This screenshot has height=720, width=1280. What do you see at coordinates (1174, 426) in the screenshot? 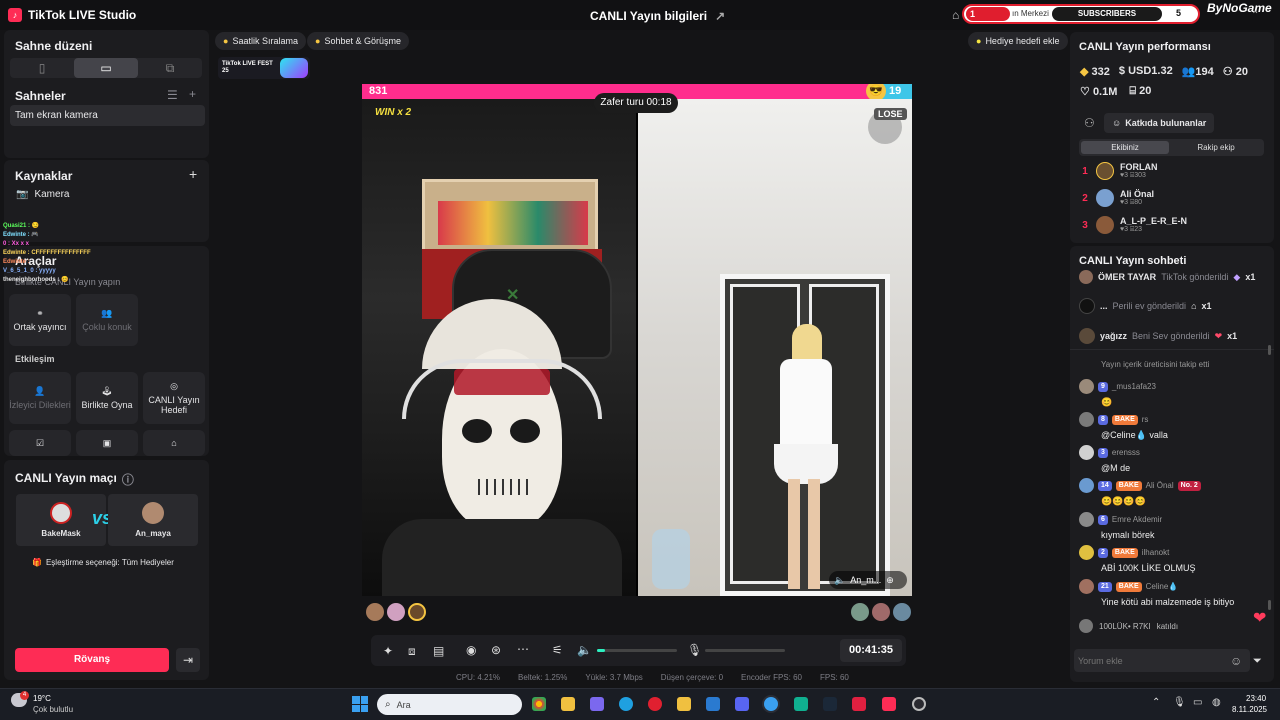
I see `chat-message: 8 BAKE rs @Celine💧 valla` at bounding box center [1174, 426].